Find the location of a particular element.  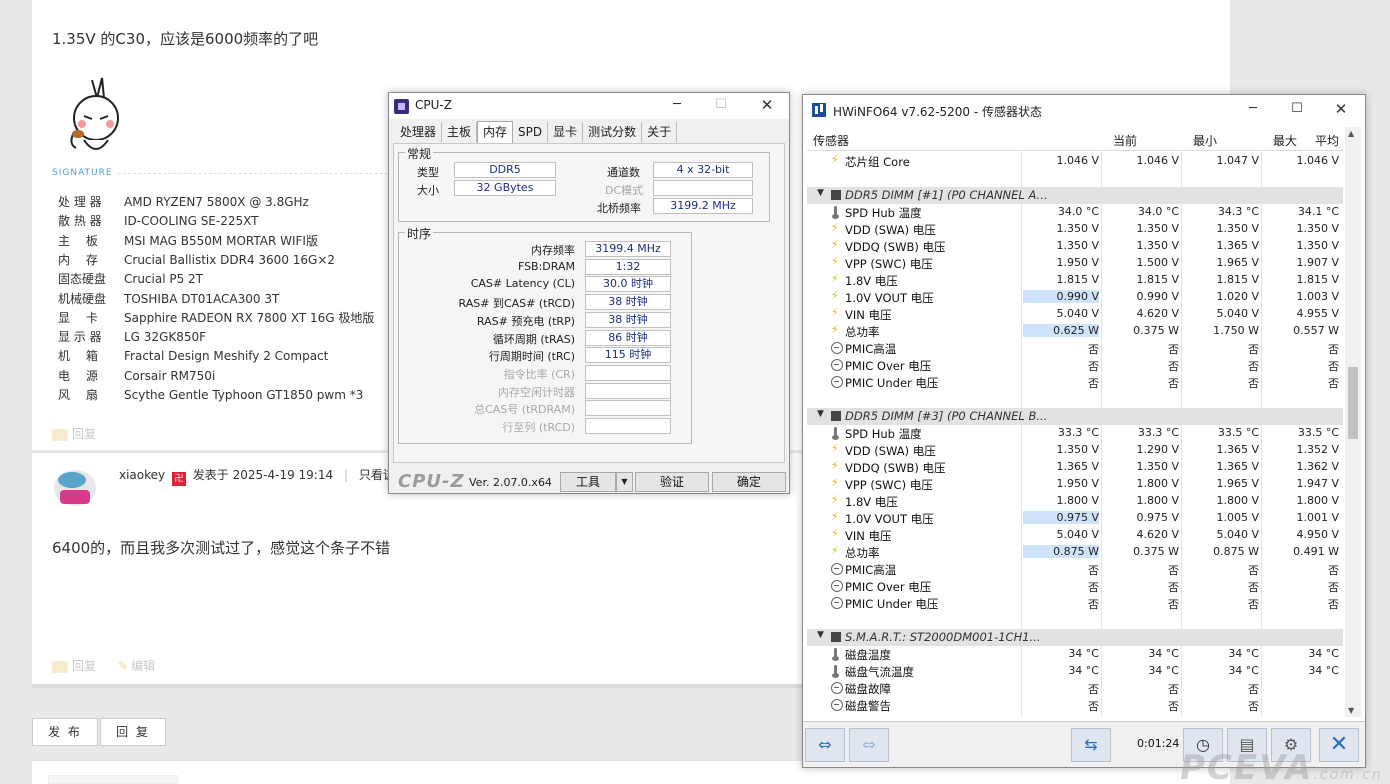

thermometer-icon is located at coordinates (836, 212).